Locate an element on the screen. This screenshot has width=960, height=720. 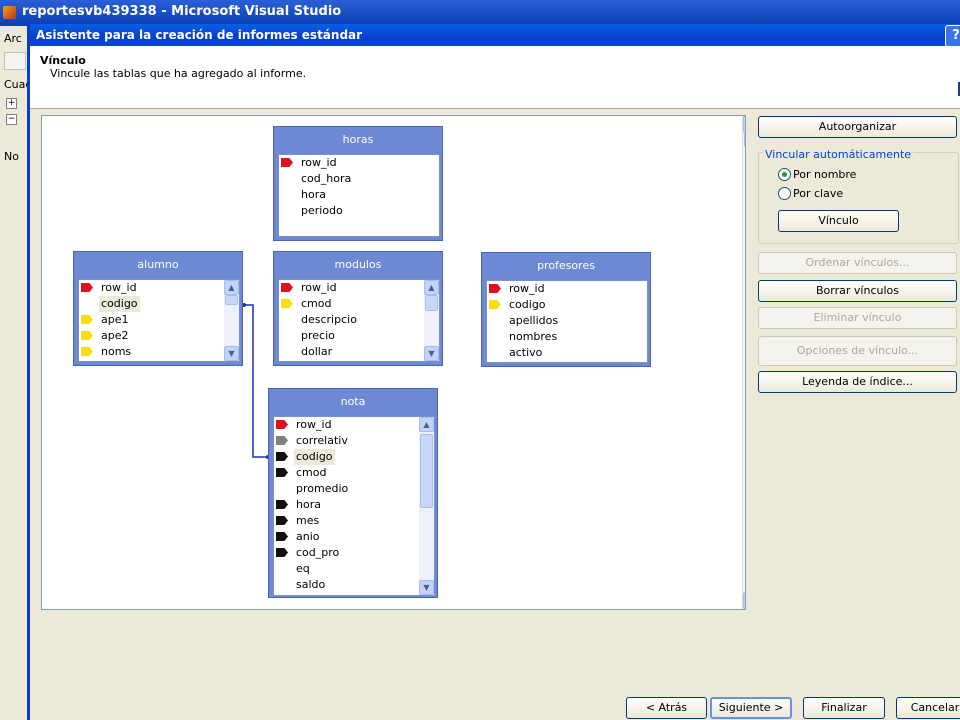
table-title: profesores is located at coordinates (566, 265).